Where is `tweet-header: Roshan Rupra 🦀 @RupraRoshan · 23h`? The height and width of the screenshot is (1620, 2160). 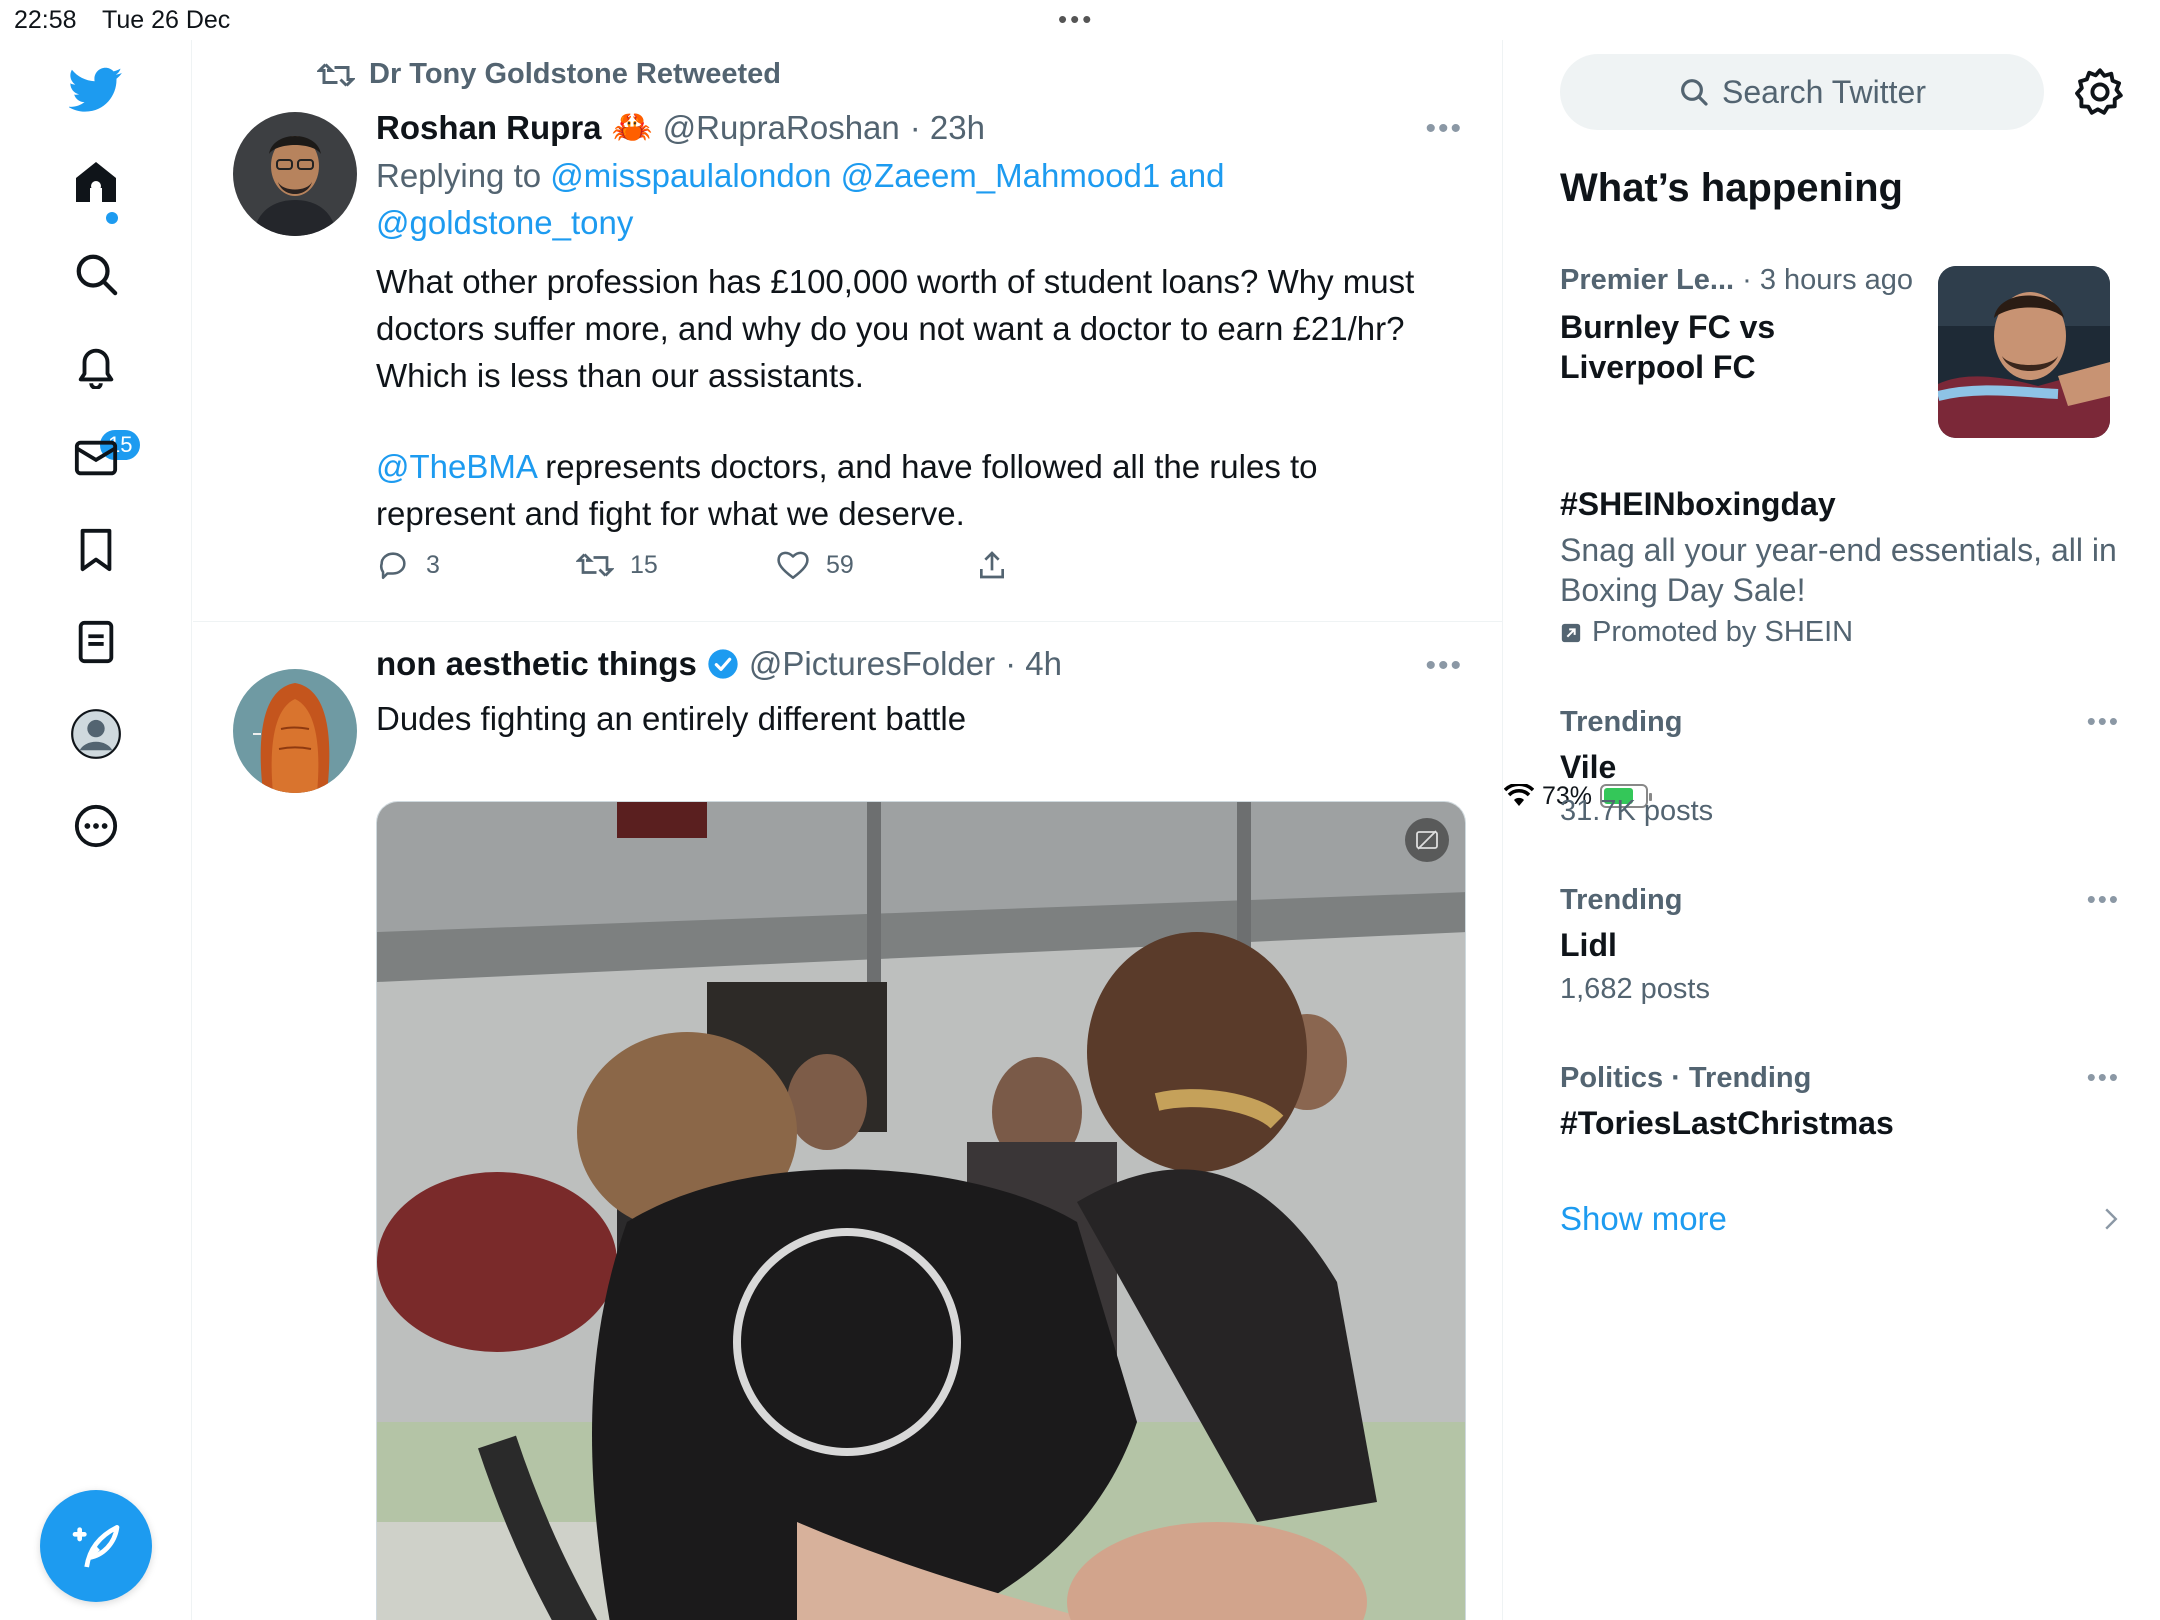
tweet-header: Roshan Rupra 🦀 @RupraRoshan · 23h is located at coordinates (680, 127).